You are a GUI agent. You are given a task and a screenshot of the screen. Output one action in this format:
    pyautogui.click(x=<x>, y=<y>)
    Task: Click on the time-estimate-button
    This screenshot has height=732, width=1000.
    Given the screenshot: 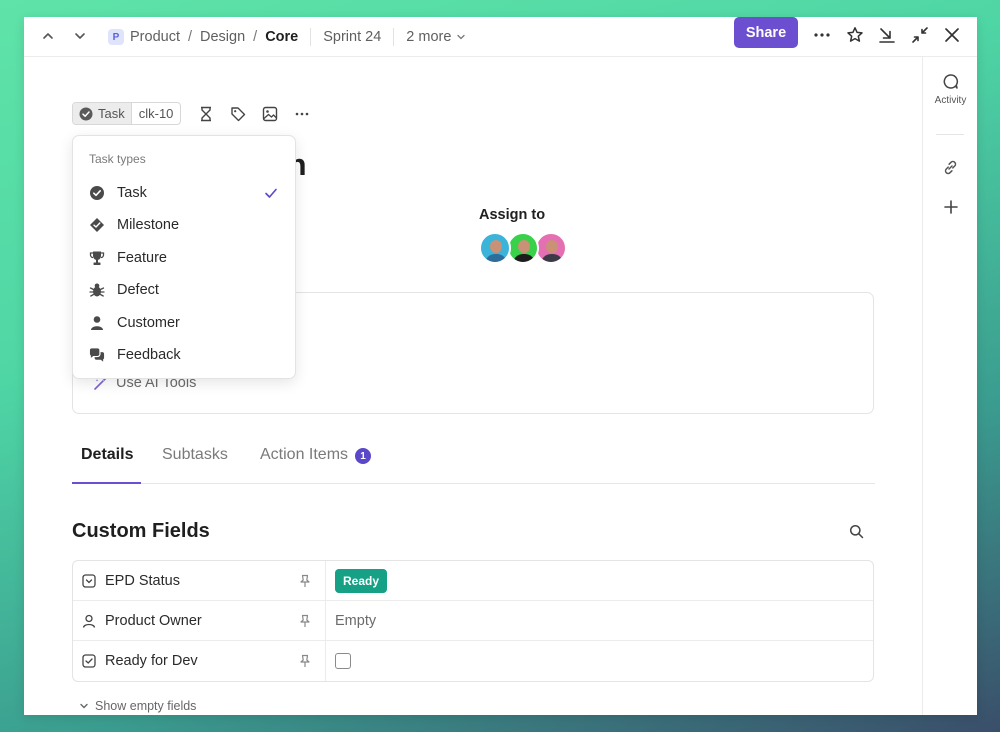 What is the action you would take?
    pyautogui.click(x=206, y=114)
    